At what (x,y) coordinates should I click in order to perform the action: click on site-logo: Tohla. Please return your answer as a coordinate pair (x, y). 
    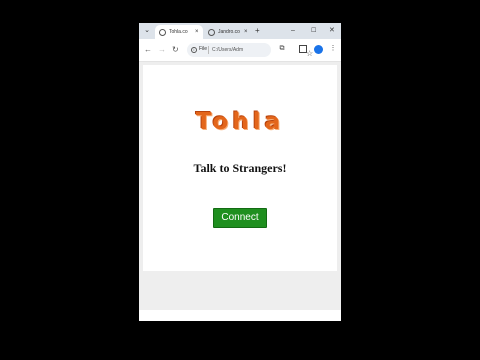
    Looking at the image, I should click on (240, 122).